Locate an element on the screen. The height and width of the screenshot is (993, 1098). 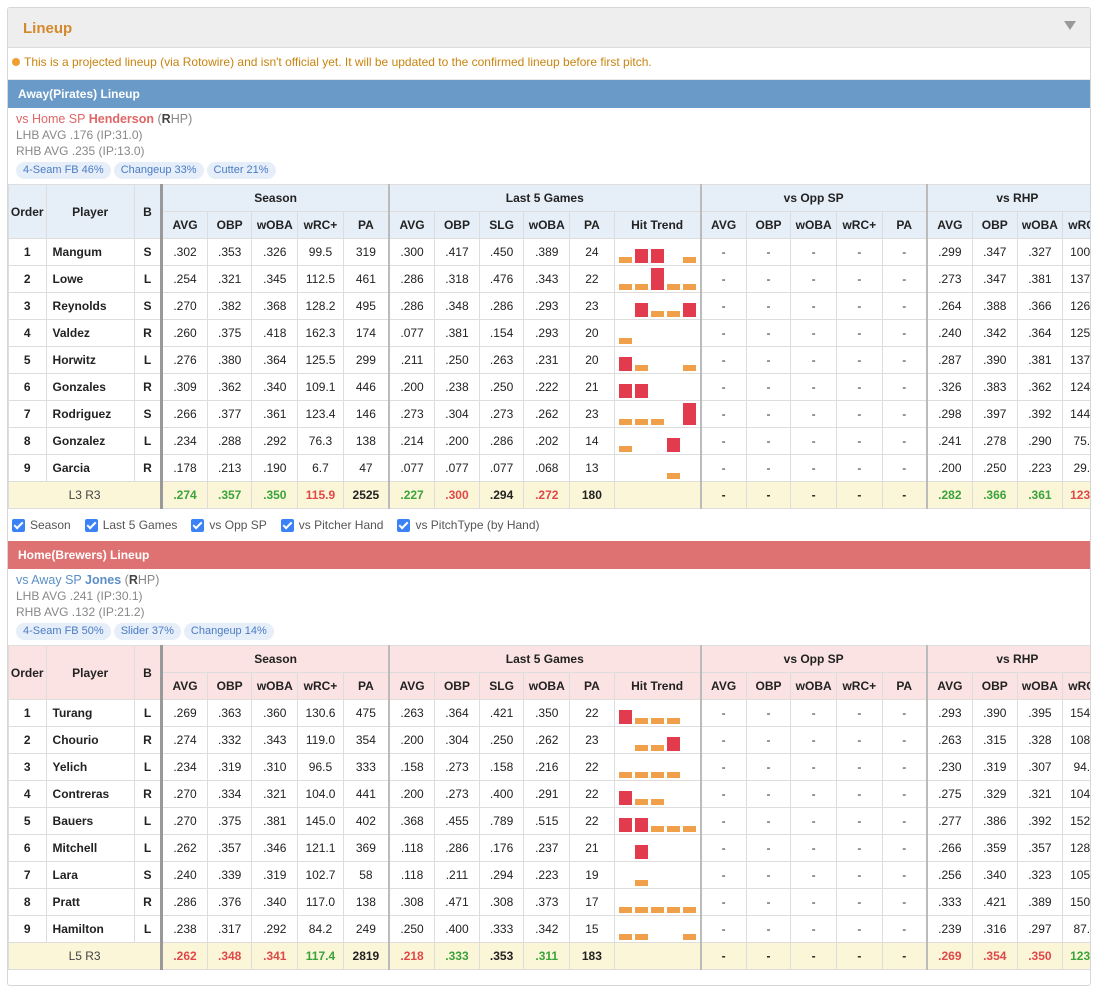
last5-stat: .118 is located at coordinates (411, 875).